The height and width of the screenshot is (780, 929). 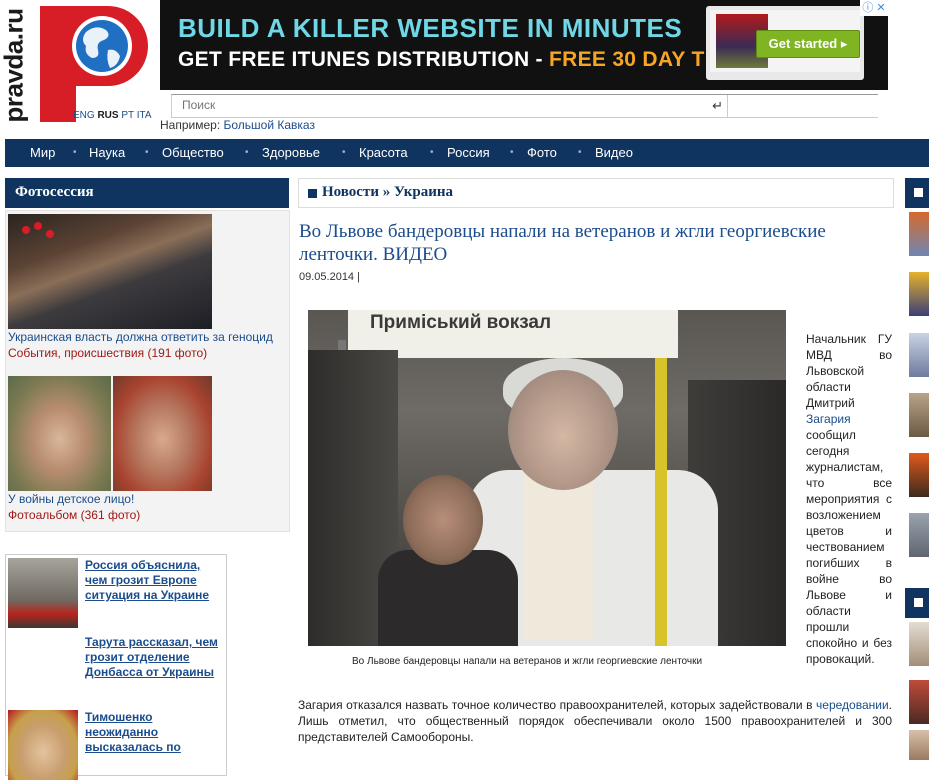 I want to click on news-title-link: Тимошенко неожиданно высказалась по, so click(x=152, y=732).